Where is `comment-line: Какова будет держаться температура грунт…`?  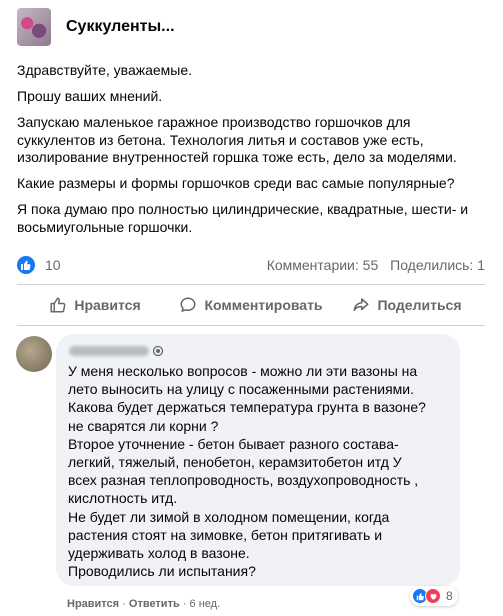 comment-line: Какова будет держаться температура грунт… is located at coordinates (247, 407).